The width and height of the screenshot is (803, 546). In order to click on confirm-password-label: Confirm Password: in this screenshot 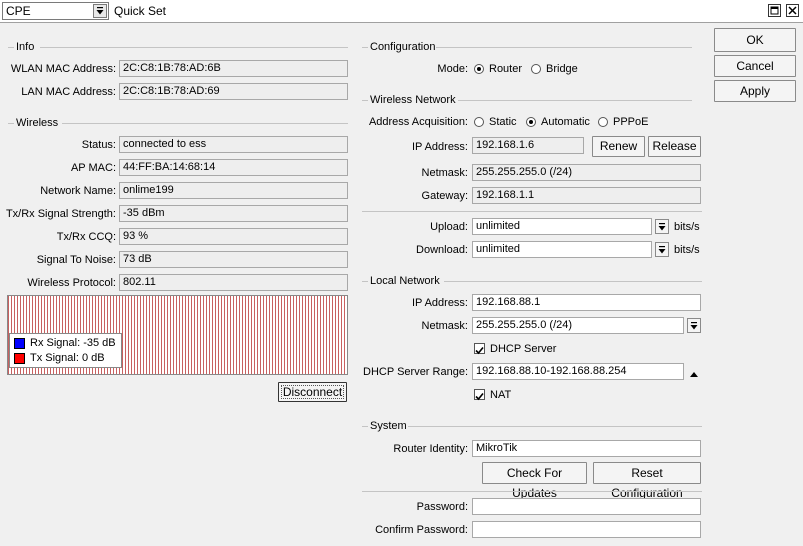, I will do `click(421, 530)`.